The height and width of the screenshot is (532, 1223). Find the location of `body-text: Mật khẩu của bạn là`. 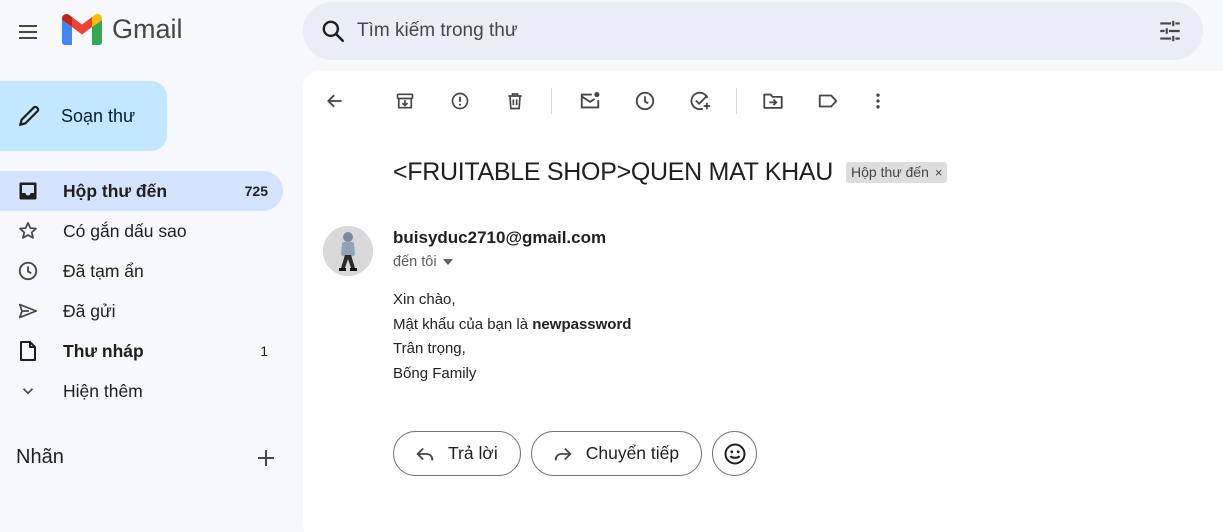

body-text: Mật khẩu của bạn là is located at coordinates (463, 324).